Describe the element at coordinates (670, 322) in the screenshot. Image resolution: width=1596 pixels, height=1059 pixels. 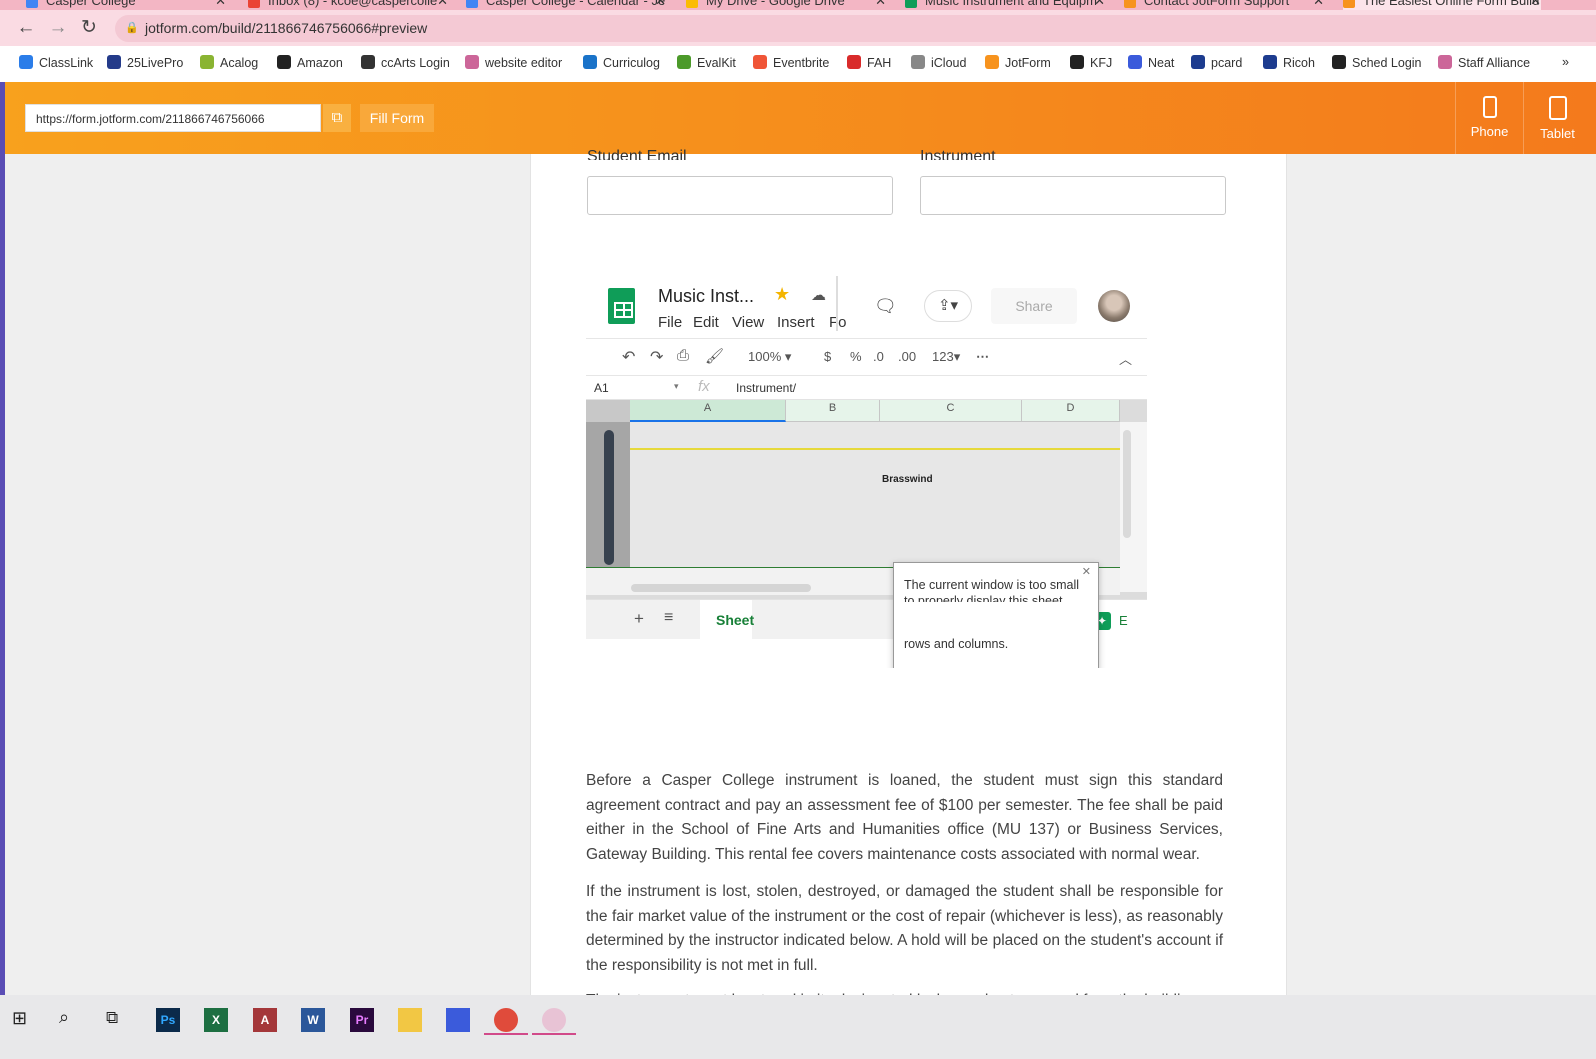
I see `menu-file: File` at that location.